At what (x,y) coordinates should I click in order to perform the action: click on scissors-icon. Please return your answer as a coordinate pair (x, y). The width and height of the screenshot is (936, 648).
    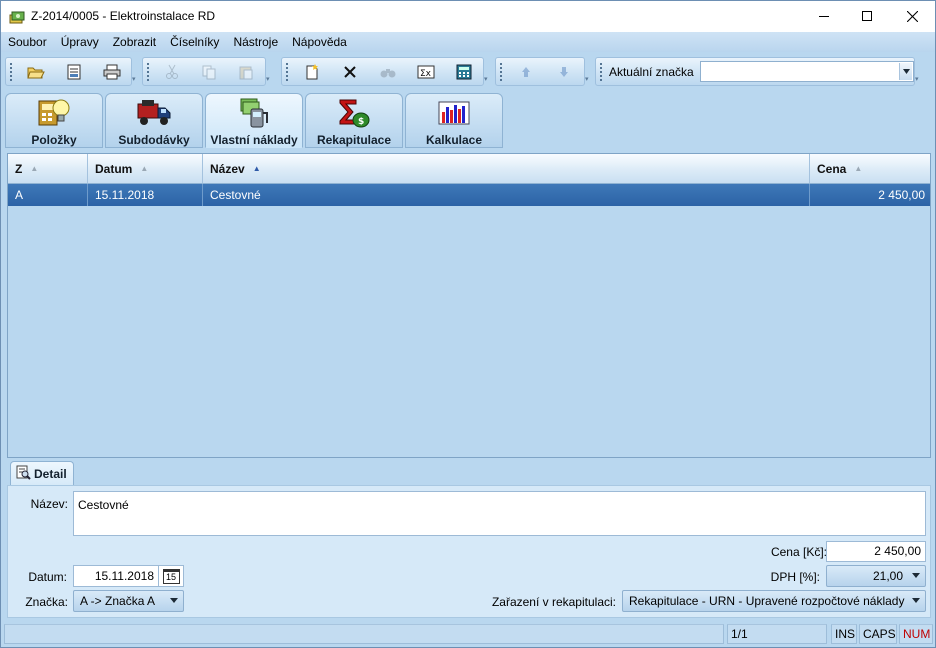
    Looking at the image, I should click on (172, 72).